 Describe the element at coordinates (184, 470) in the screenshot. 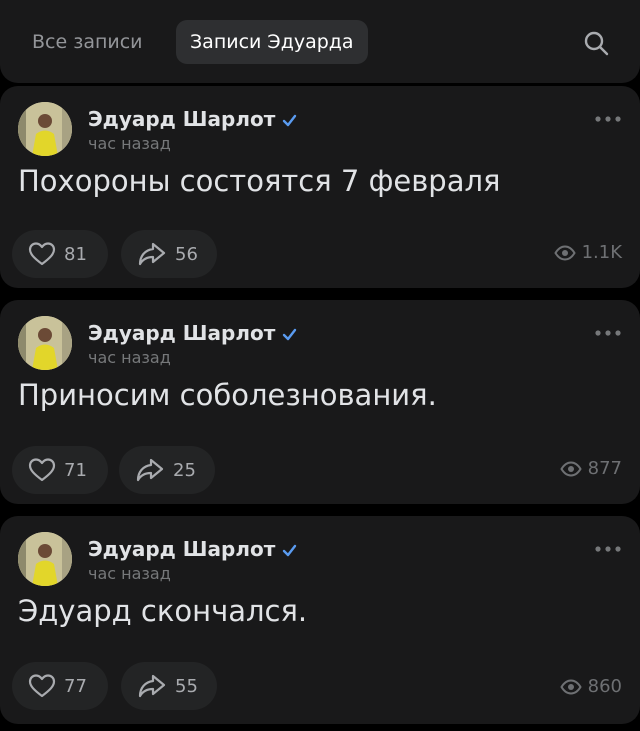

I see `share-count: 25` at that location.